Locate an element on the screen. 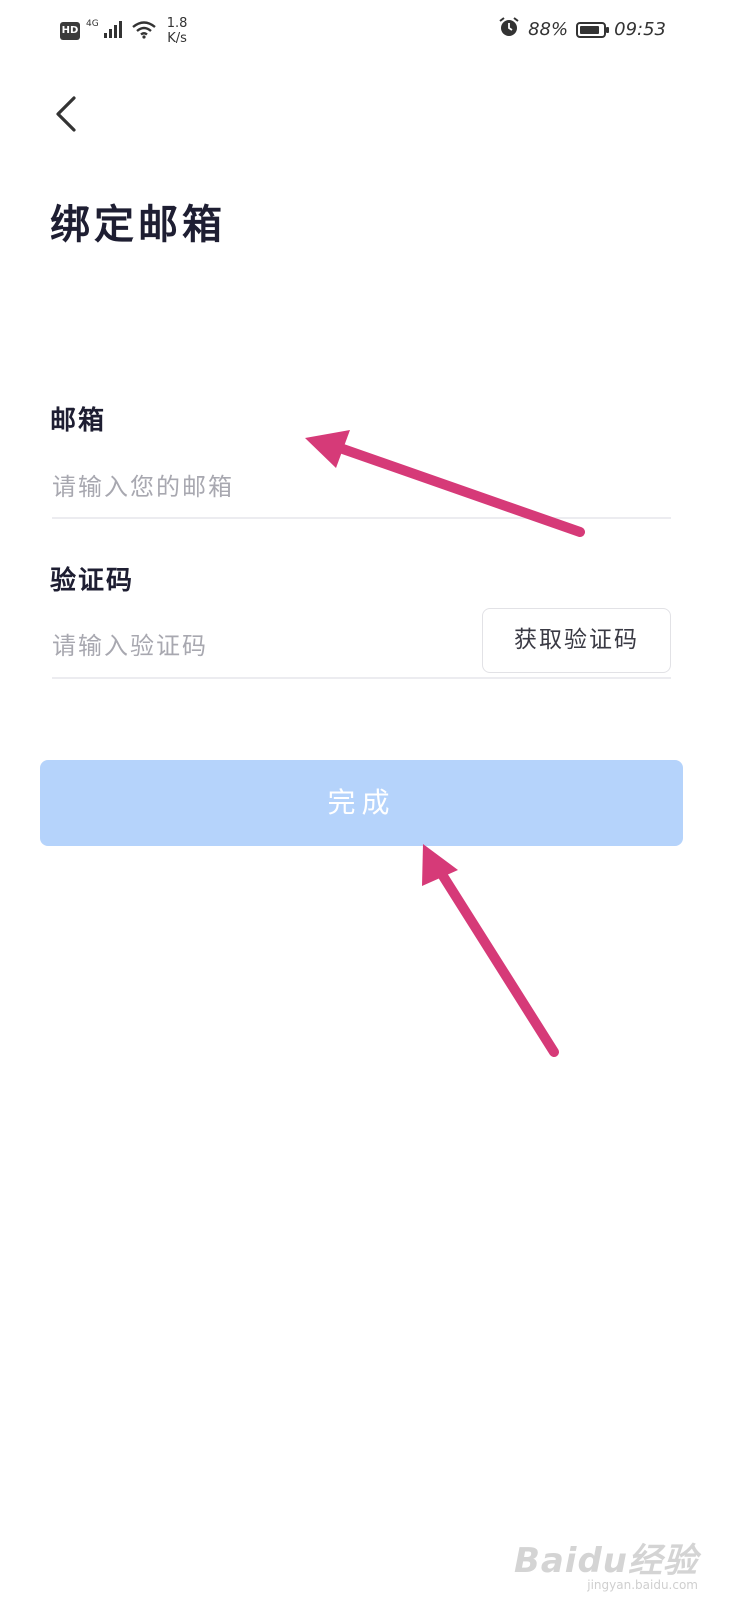 The image size is (738, 1600). email-input is located at coordinates (332, 487).